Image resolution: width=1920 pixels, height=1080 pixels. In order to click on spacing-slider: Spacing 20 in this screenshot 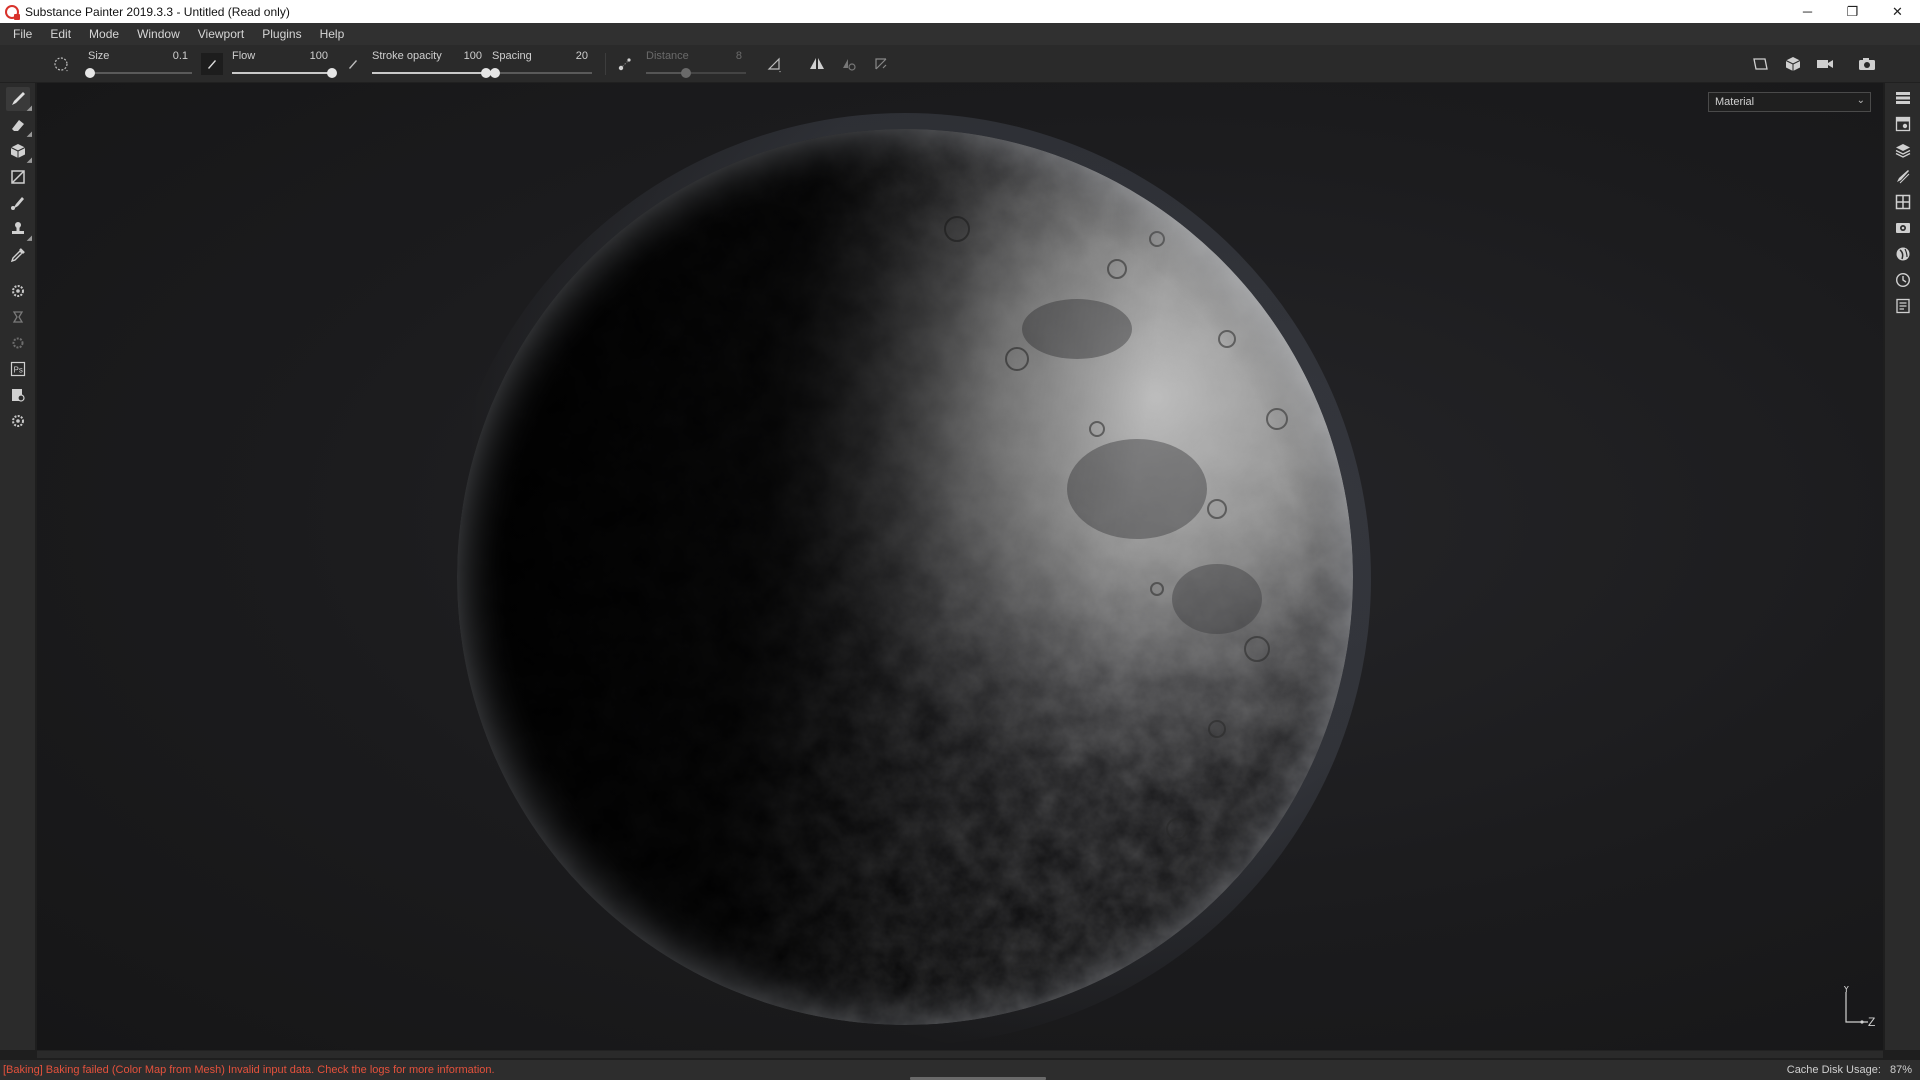, I will do `click(541, 65)`.